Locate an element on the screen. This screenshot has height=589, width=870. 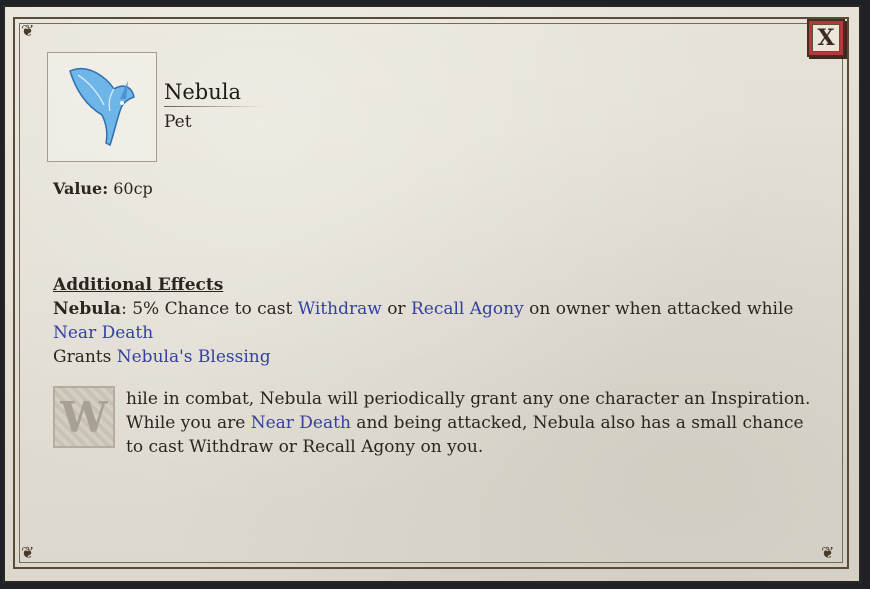
effect-text: or is located at coordinates (396, 309).